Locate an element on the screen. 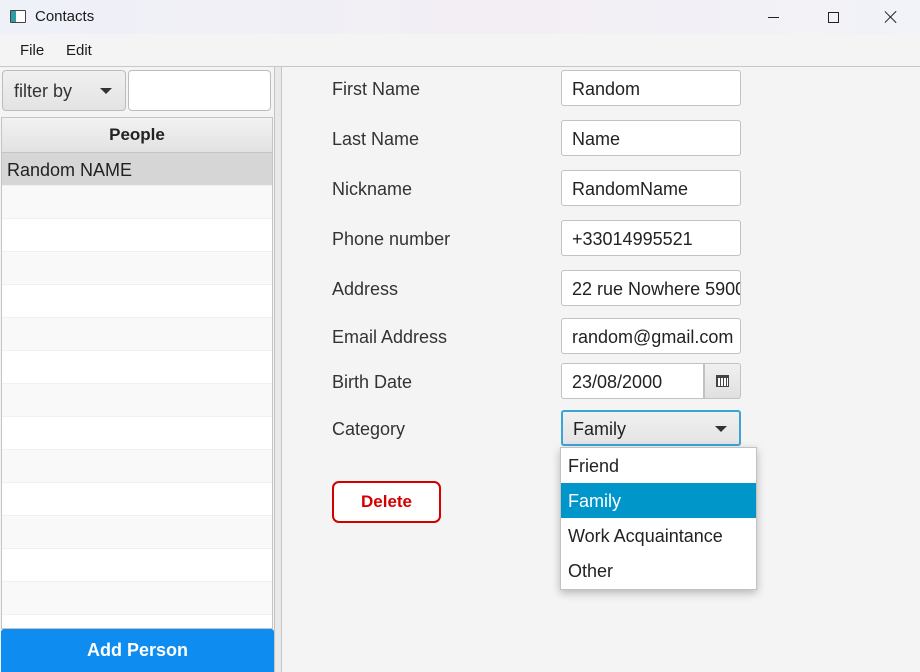 The image size is (920, 672). category-option: Family is located at coordinates (658, 500).